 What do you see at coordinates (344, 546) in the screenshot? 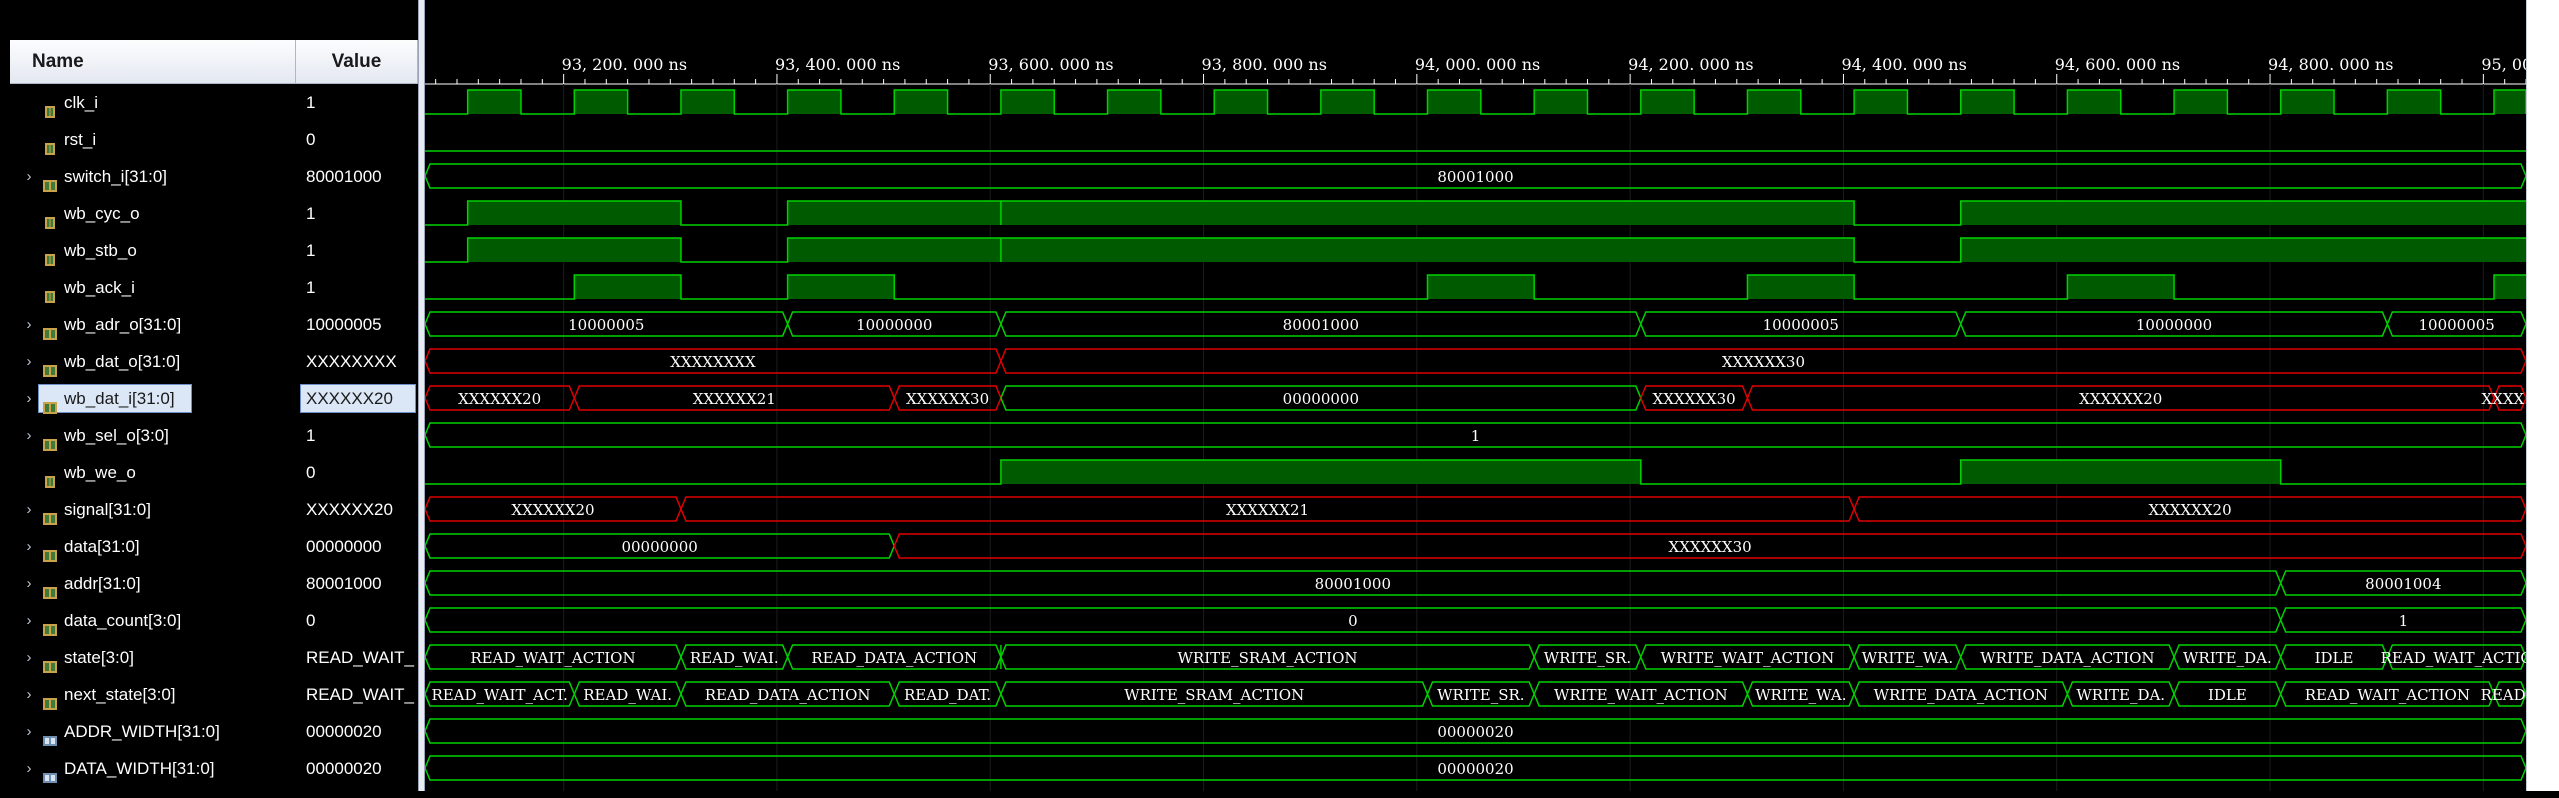
I see `signal-value-label: 00000000` at bounding box center [344, 546].